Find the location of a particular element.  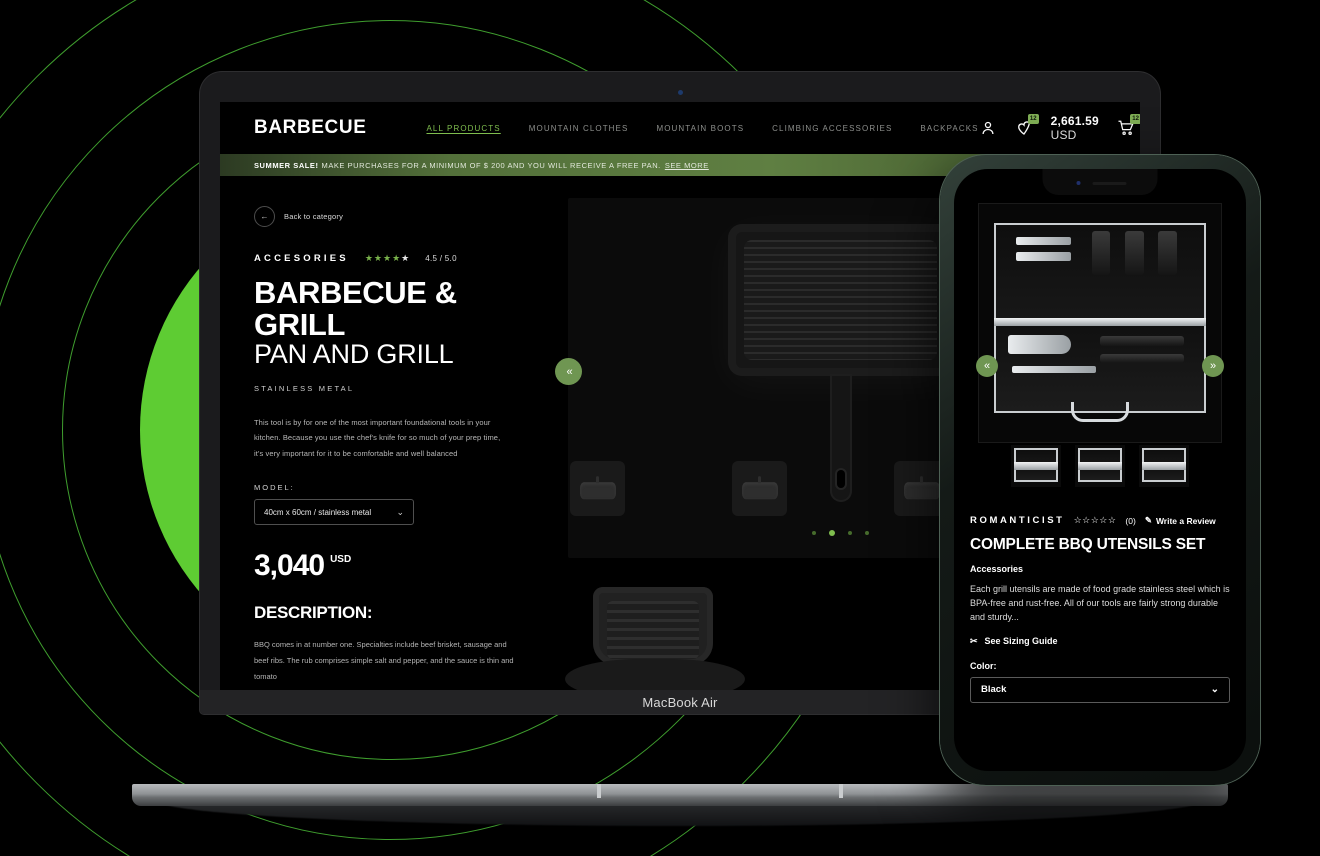

bbq-utensils-case-illustration is located at coordinates (1100, 323).